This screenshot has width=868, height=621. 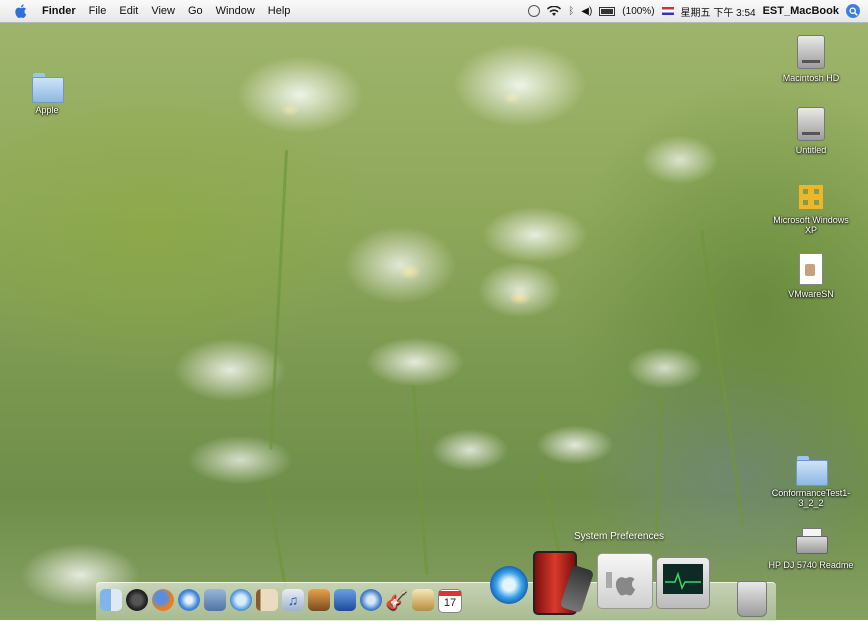 I want to click on desktop-icon-conformance-test: ConformanceTest1-3_2_2, so click(x=811, y=482).